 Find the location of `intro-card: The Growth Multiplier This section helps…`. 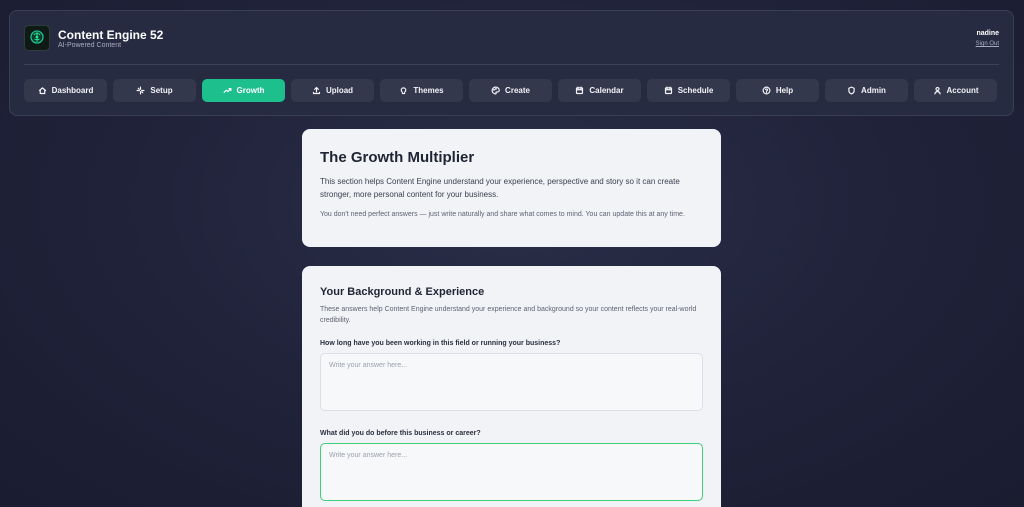

intro-card: The Growth Multiplier This section helps… is located at coordinates (511, 188).